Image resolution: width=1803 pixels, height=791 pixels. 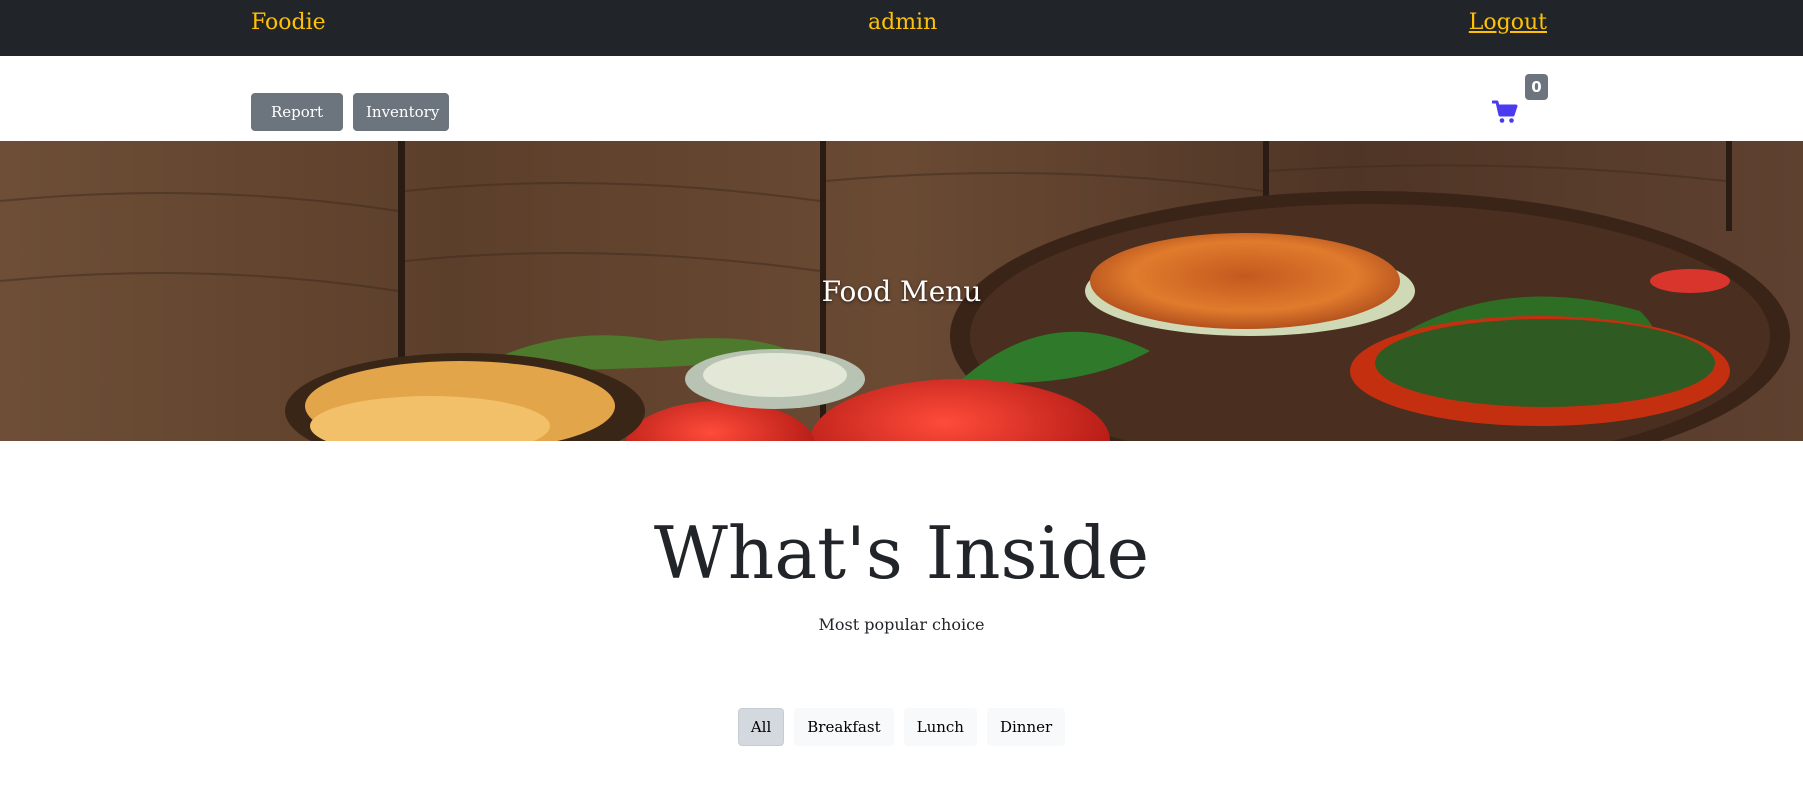 I want to click on logout-link: Logout, so click(x=1508, y=22).